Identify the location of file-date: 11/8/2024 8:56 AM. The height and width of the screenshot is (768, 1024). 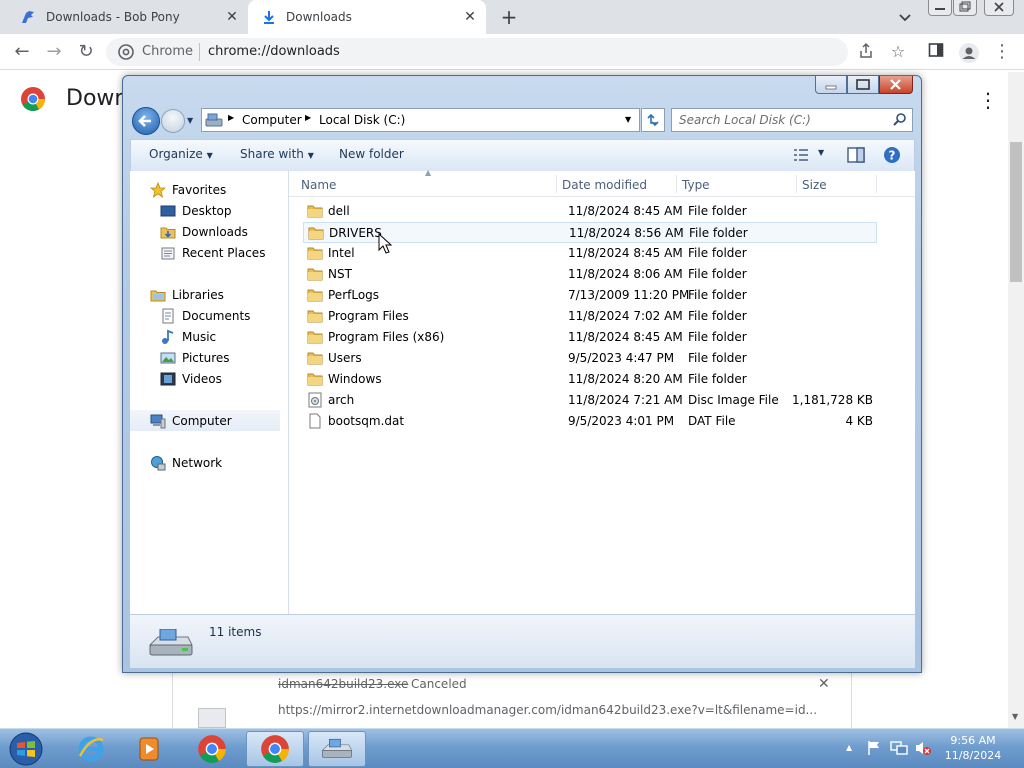
(626, 233).